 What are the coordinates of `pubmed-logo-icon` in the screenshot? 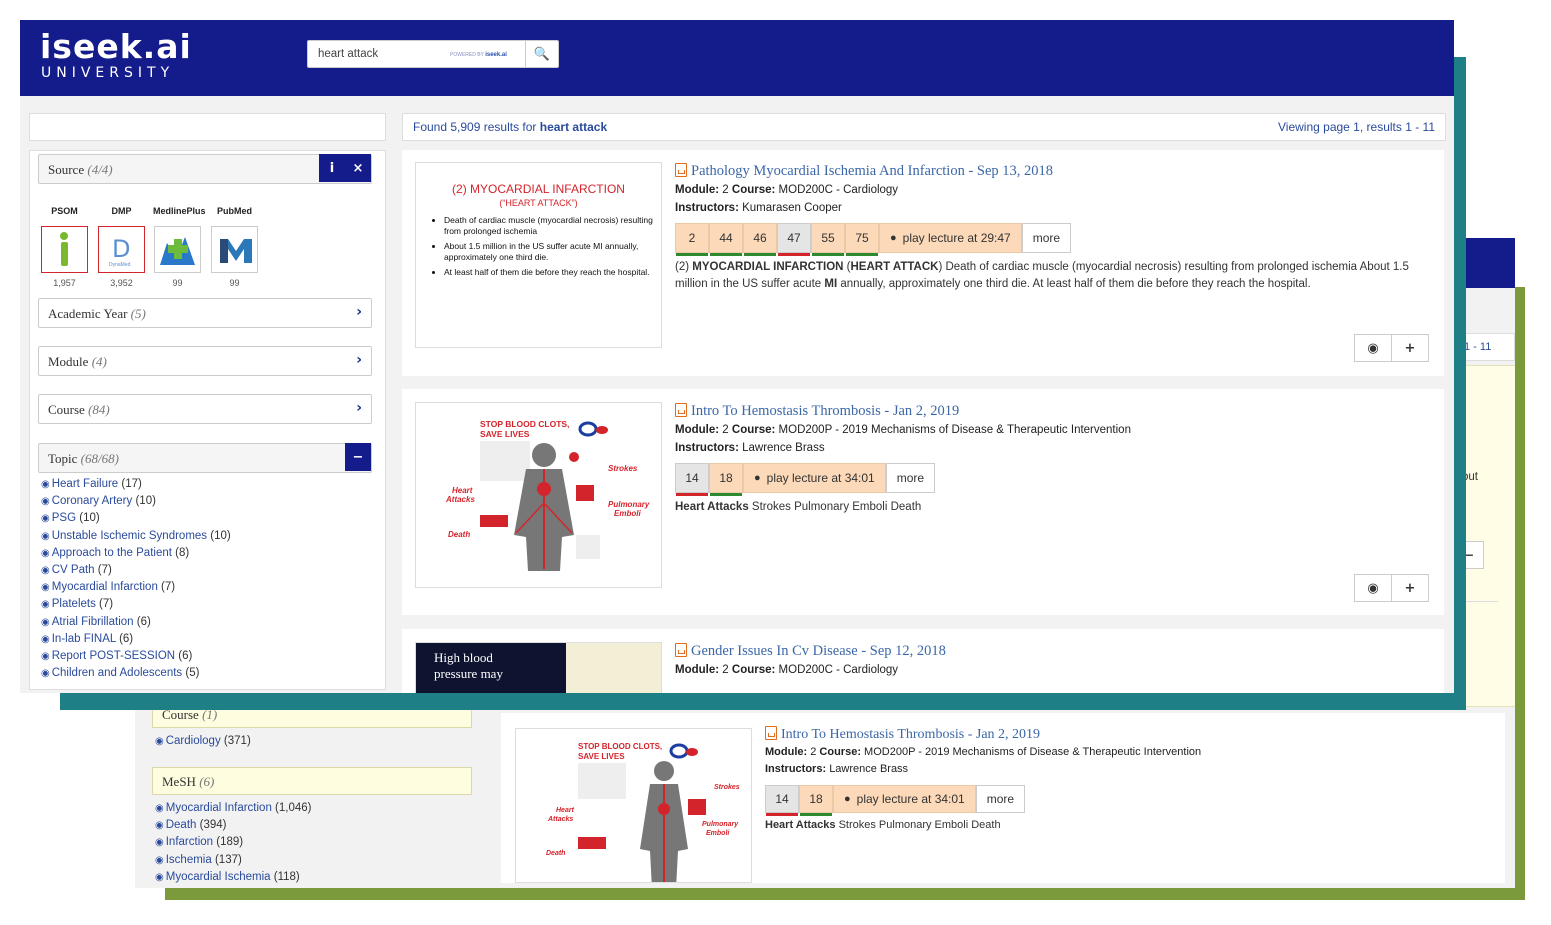 It's located at (236, 251).